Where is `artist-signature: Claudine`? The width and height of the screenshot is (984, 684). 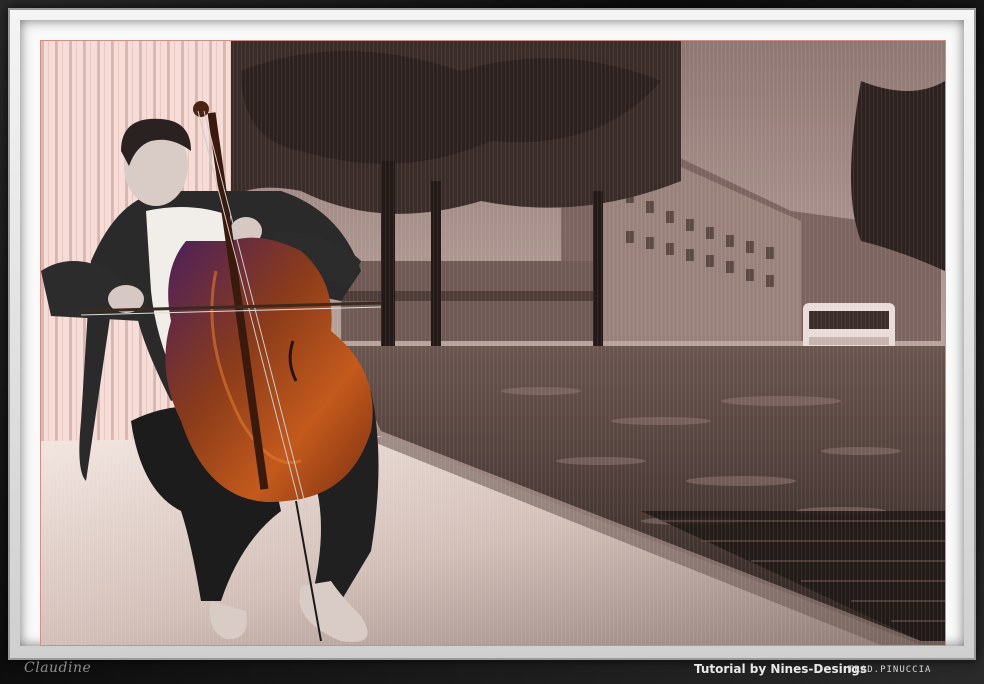
artist-signature: Claudine is located at coordinates (58, 668).